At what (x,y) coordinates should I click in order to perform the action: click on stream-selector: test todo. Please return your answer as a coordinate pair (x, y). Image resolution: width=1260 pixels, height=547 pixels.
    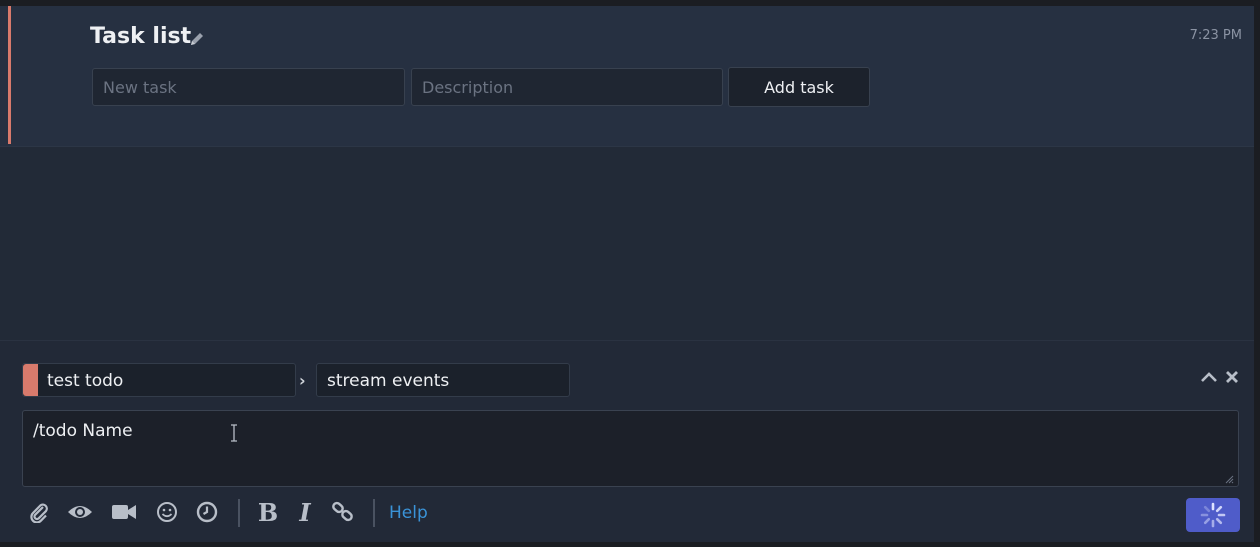
    Looking at the image, I should click on (159, 380).